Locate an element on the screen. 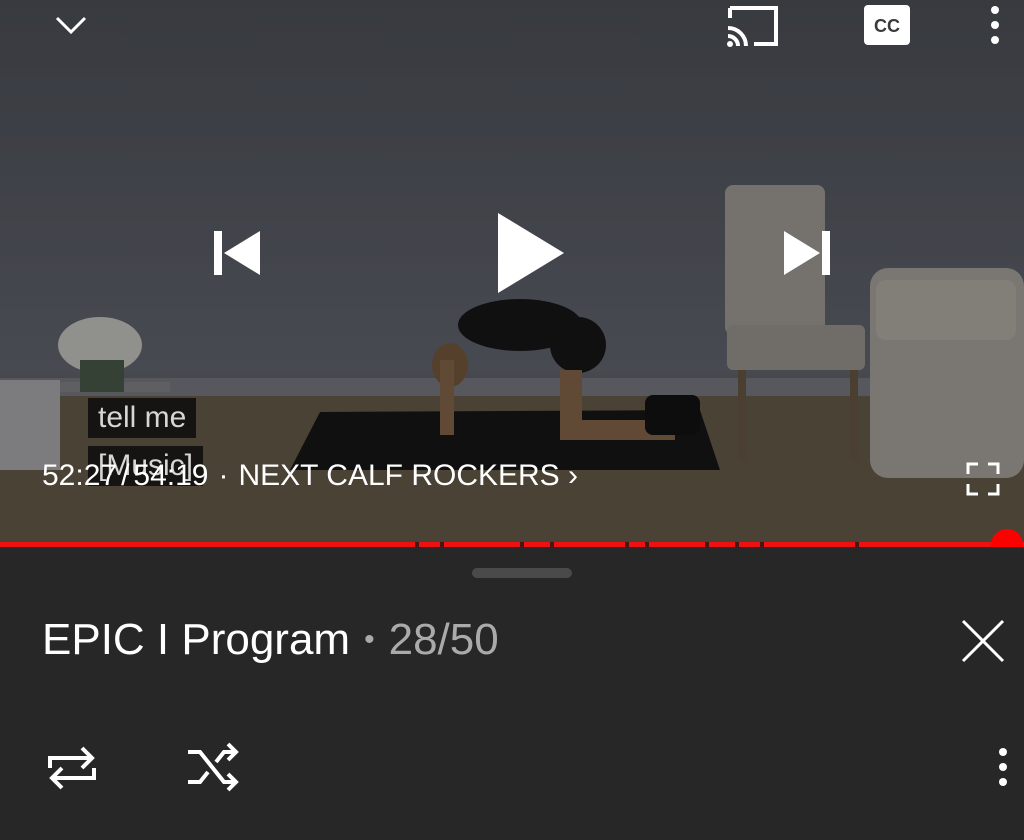  play-icon is located at coordinates (531, 253).